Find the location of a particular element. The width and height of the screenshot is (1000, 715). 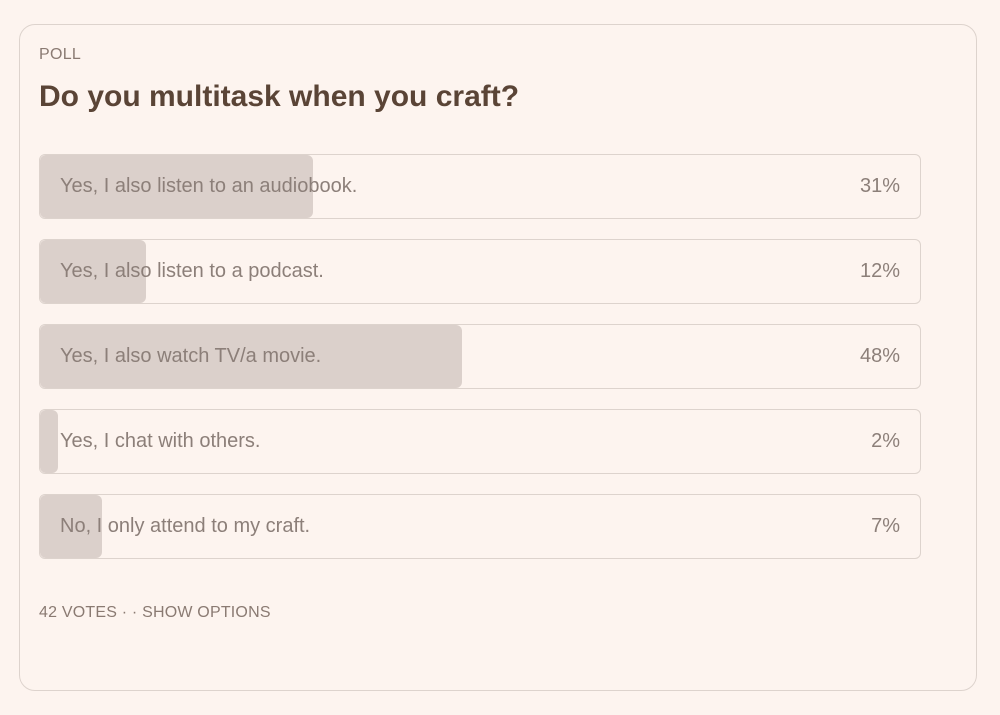

poll-kicker: POLL is located at coordinates (60, 54).